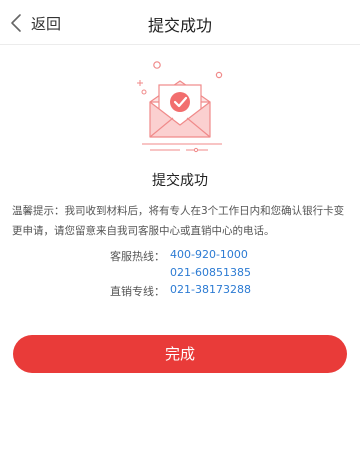  Describe the element at coordinates (137, 291) in the screenshot. I see `hotline-label: 直销专线：` at that location.